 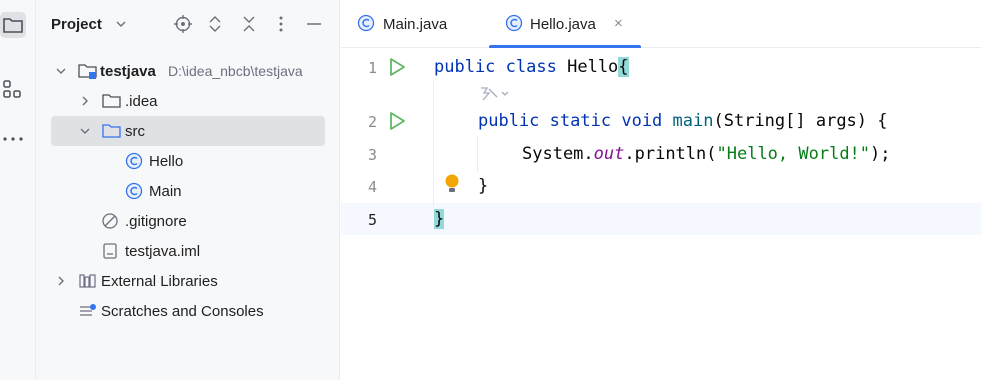 I want to click on tree-item-scratches: Scratches and Consoles, so click(x=188, y=311).